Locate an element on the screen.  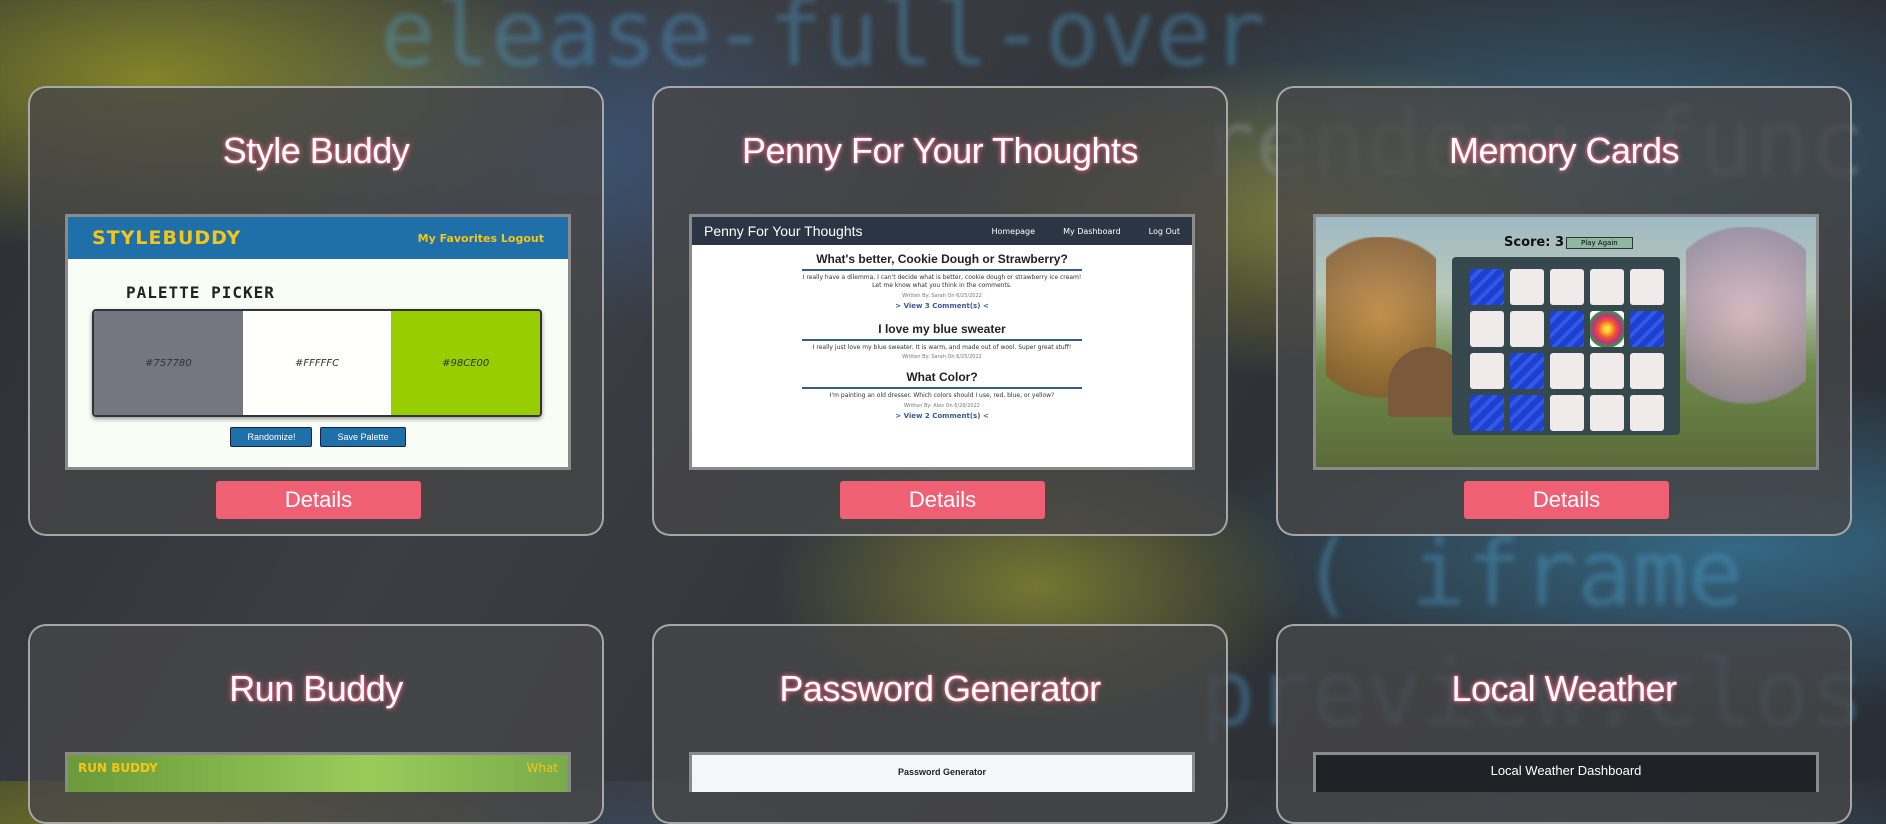
project-card-password-generator: Password Generator Password Generator is located at coordinates (940, 724).